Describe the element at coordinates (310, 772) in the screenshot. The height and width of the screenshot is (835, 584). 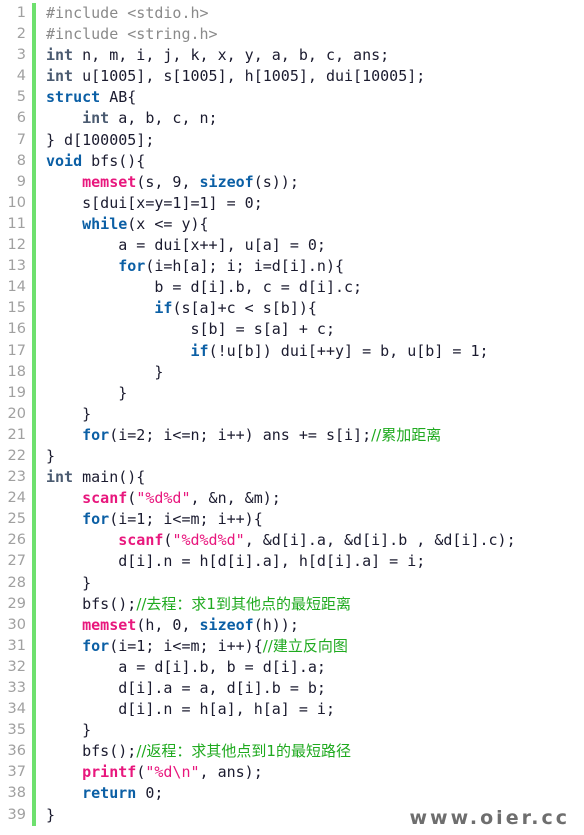
I see `code-line-text: printf("%d\n", ans);` at that location.